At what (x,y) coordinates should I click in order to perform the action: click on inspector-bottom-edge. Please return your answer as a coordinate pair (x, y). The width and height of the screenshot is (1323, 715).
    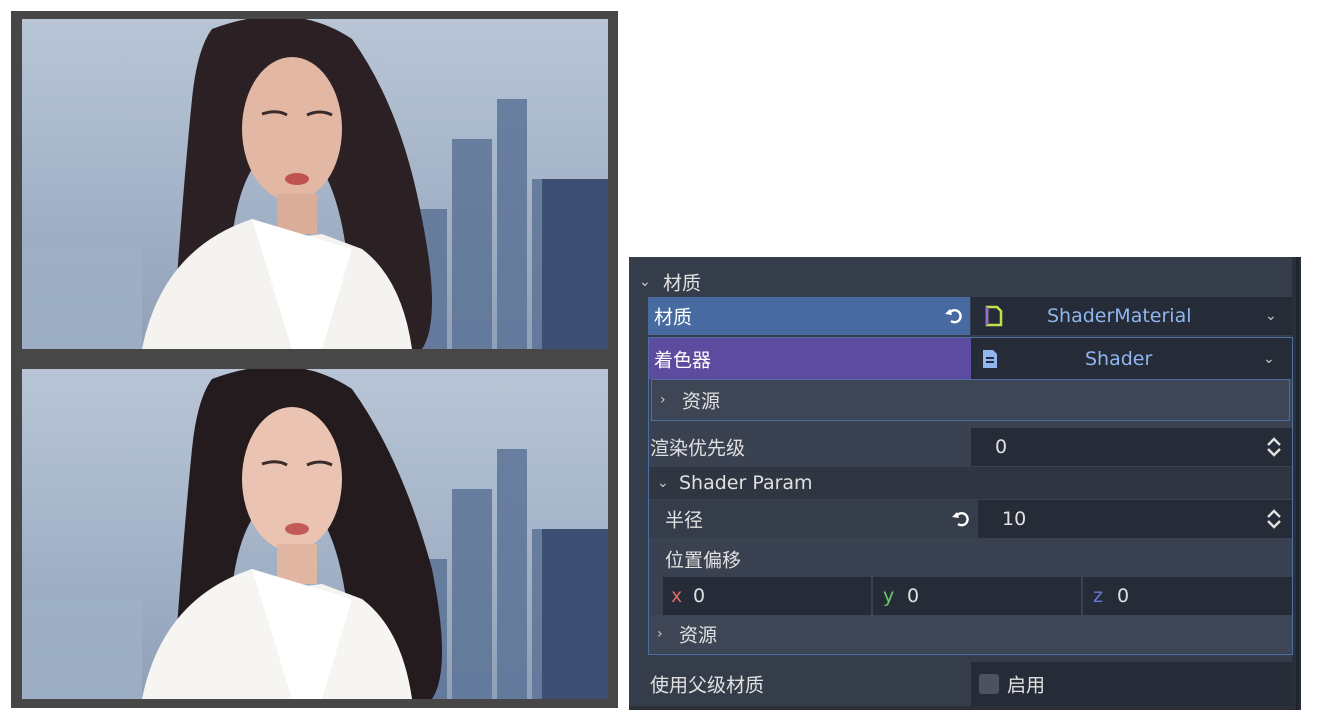
    Looking at the image, I should click on (960, 708).